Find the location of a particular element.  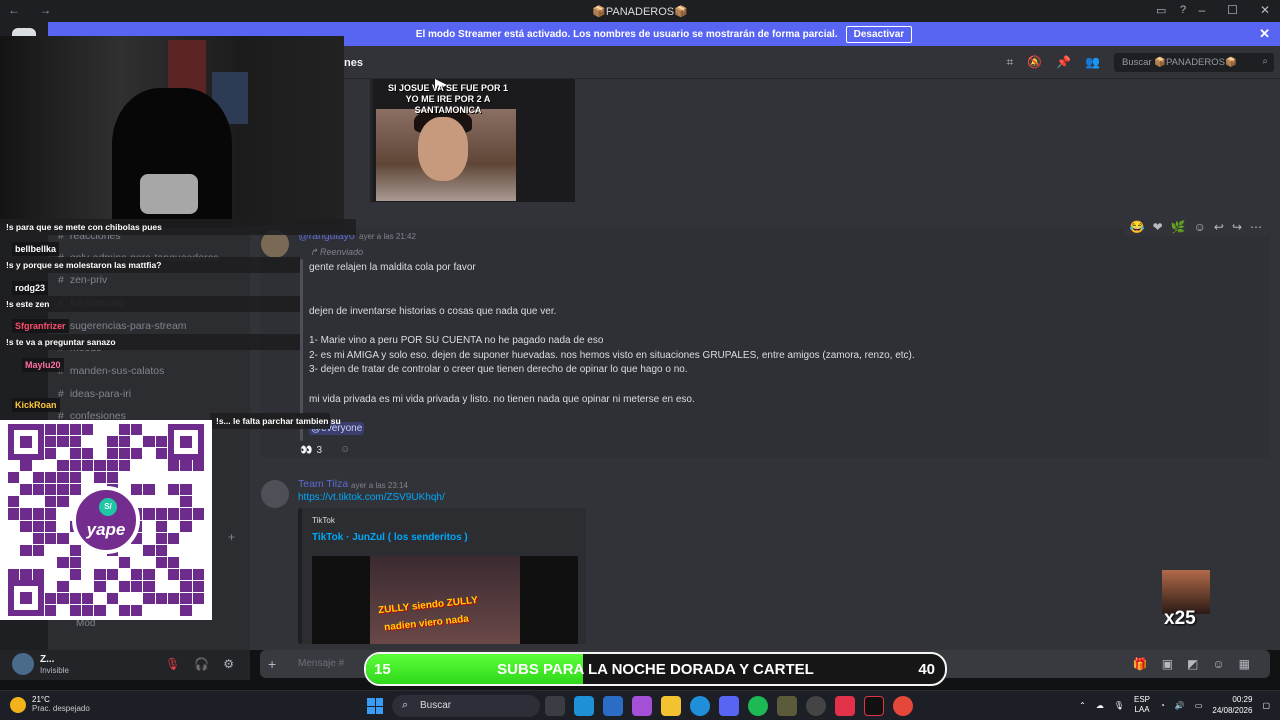

battery-icon: ▭ is located at coordinates (1199, 705).